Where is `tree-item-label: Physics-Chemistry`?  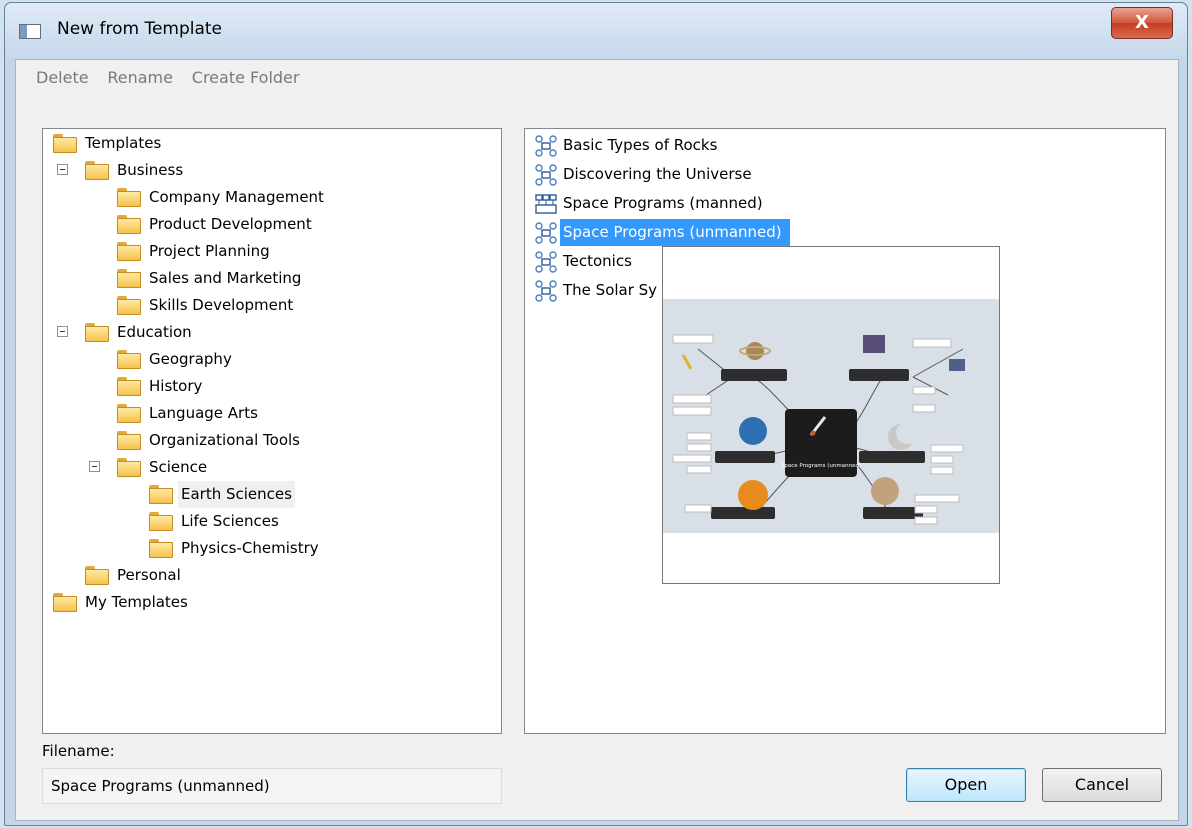
tree-item-label: Physics-Chemistry is located at coordinates (250, 548).